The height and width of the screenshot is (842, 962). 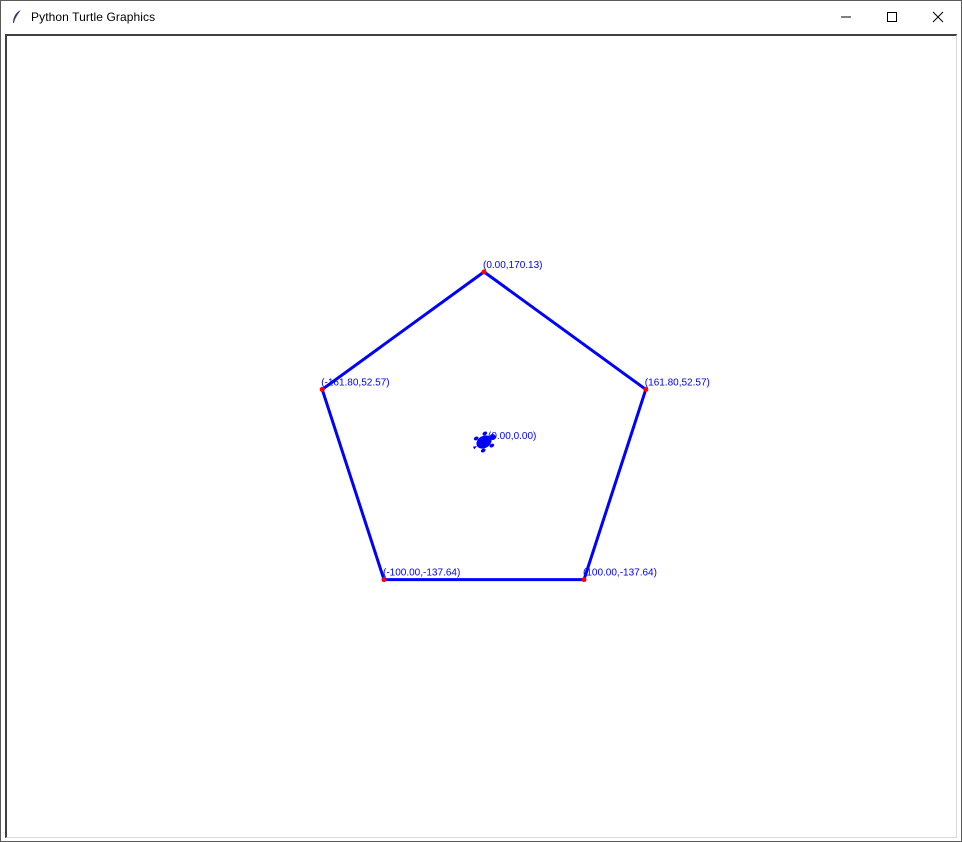 I want to click on title-bar: Python Turtle Graphics, so click(x=481, y=16).